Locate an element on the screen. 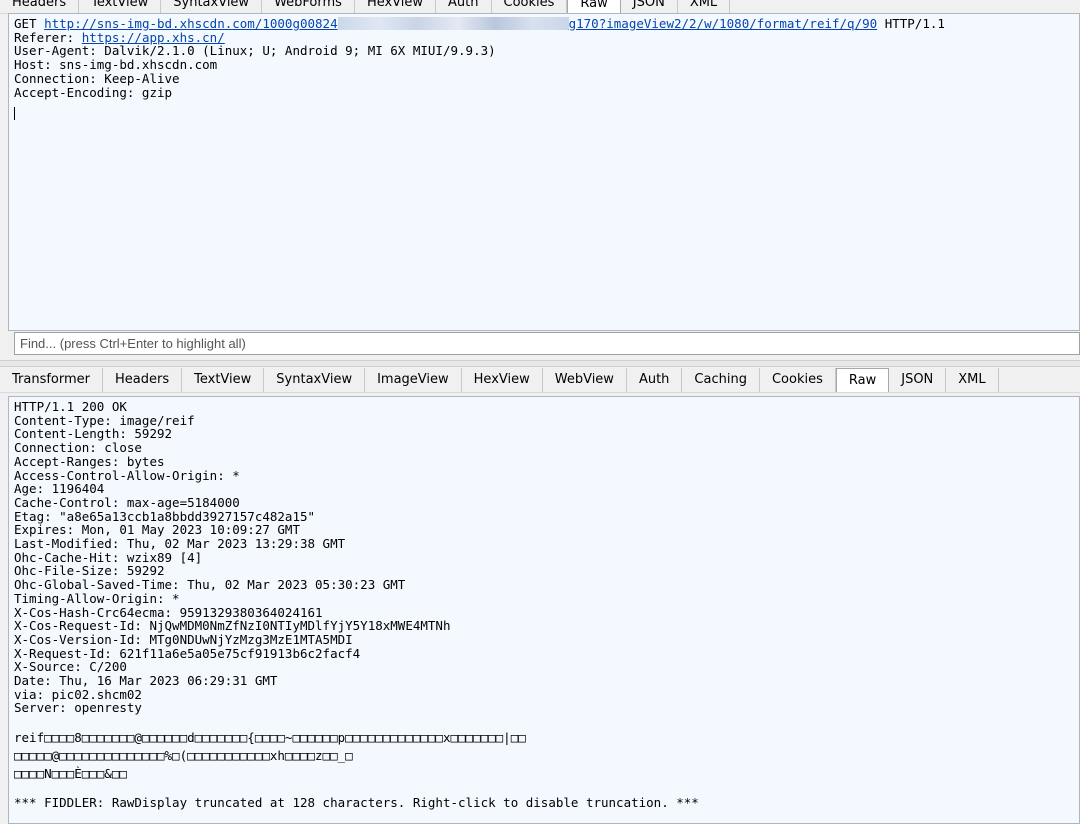 Image resolution: width=1080 pixels, height=824 pixels. response-header-line: Access-Control-Allow-Origin: * is located at coordinates (127, 475).